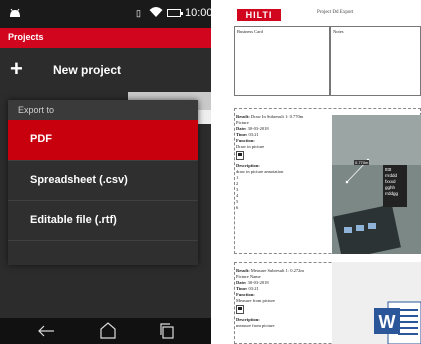 This screenshot has width=421, height=344. Describe the element at coordinates (26, 37) in the screenshot. I see `page-title: Projects` at that location.